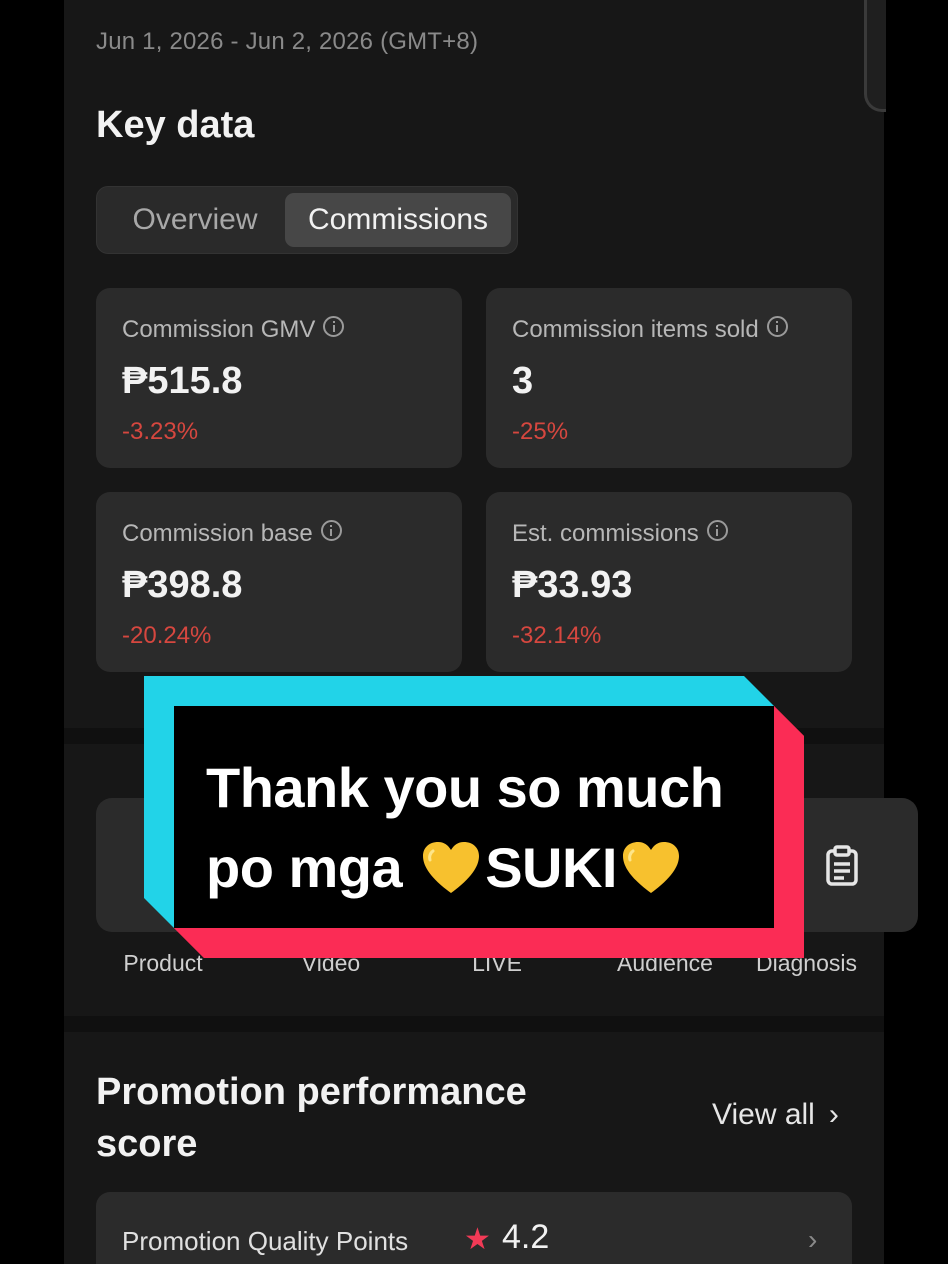 The image size is (948, 1264). What do you see at coordinates (279, 582) in the screenshot?
I see `metric-card-commission-base: Commission base ₱398.8 -20.24%` at bounding box center [279, 582].